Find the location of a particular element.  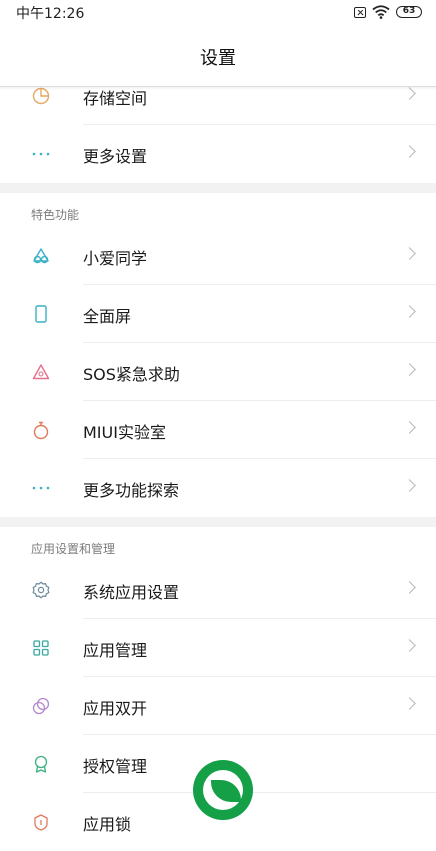

lab-flask-icon is located at coordinates (41, 430).